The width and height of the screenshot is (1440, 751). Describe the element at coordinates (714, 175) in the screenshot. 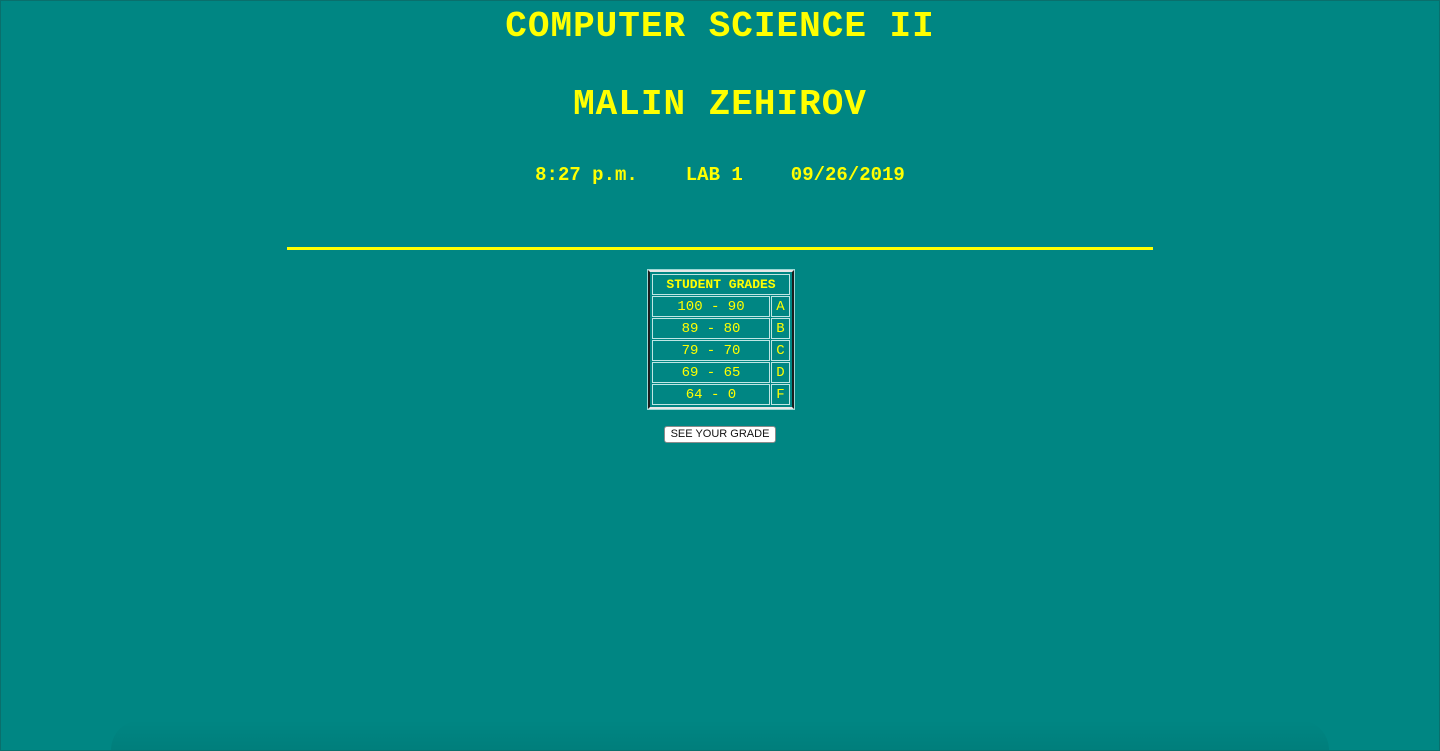

I see `lab-label: LAB 1` at that location.